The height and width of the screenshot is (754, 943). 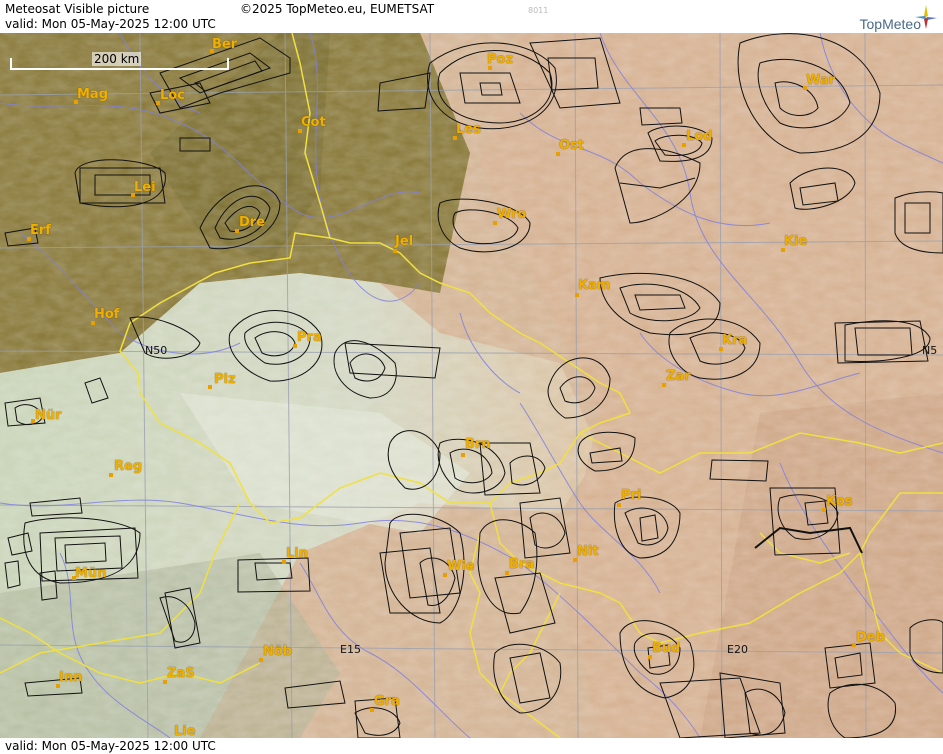 What do you see at coordinates (471, 746) in the screenshot?
I see `footer-bar: valid: Mon 05-May-2025 12:00 UTC` at bounding box center [471, 746].